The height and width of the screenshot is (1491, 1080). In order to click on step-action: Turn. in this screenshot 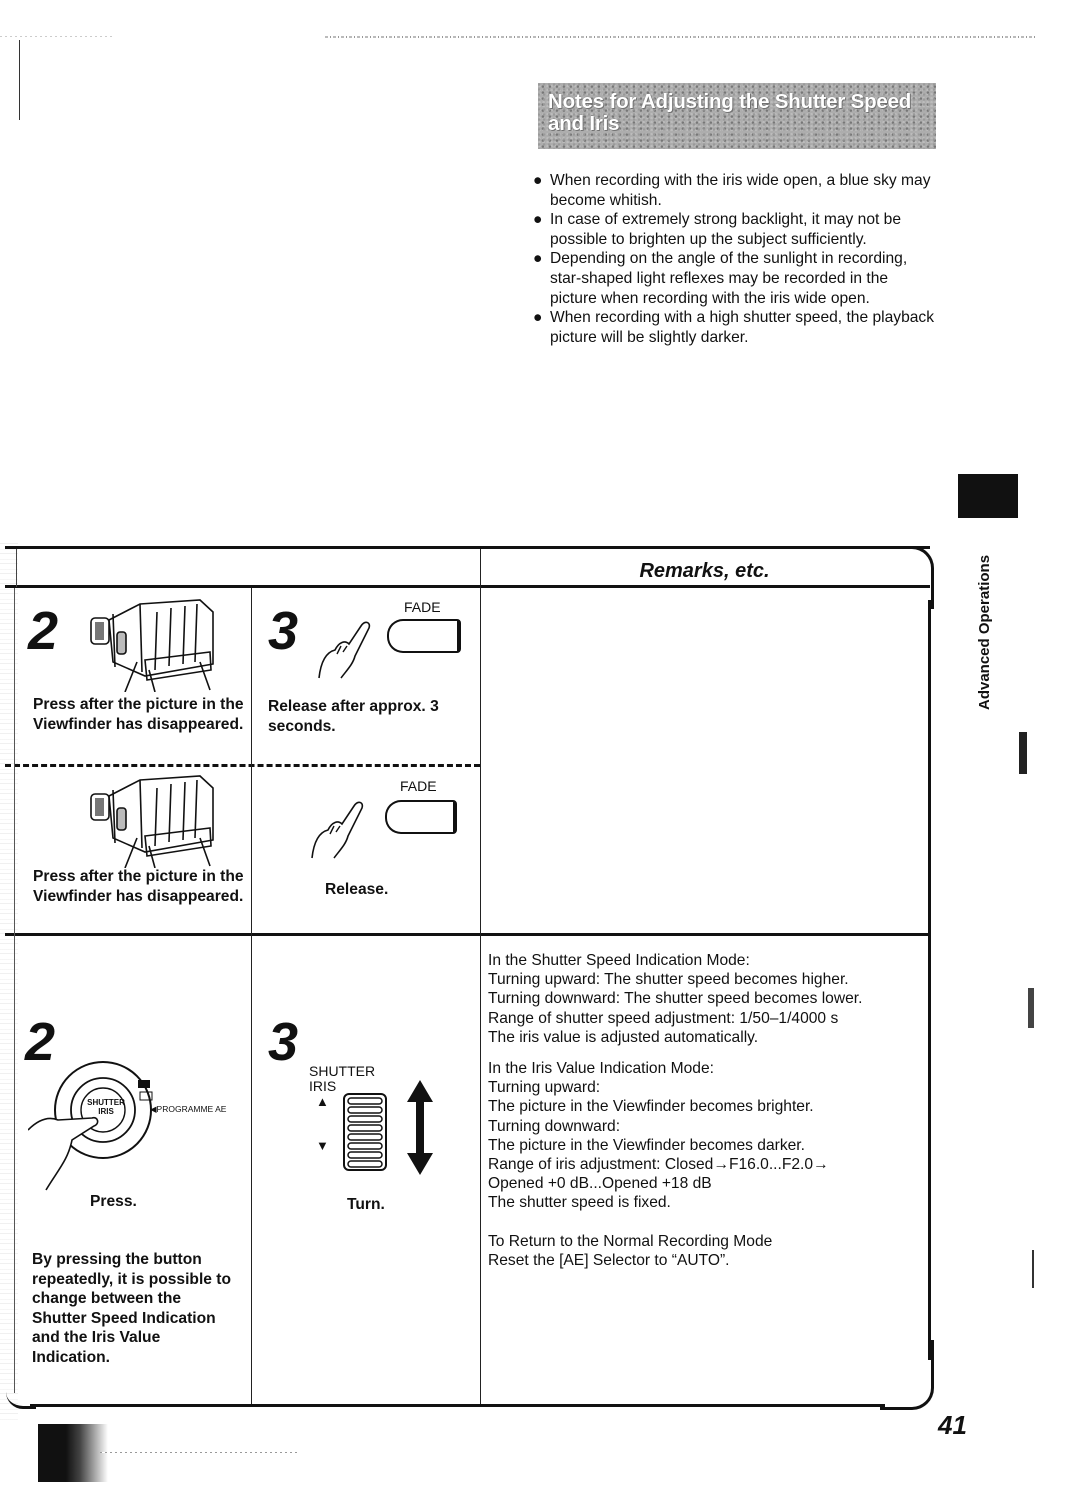, I will do `click(366, 1204)`.